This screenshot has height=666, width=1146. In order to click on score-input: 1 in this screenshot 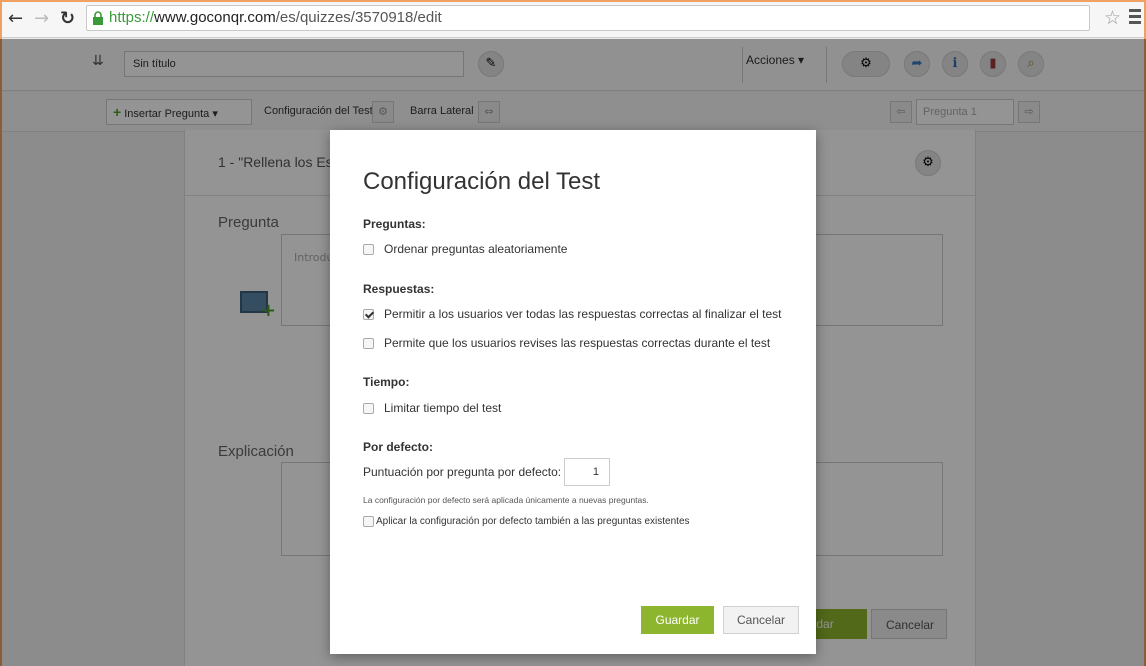, I will do `click(587, 472)`.